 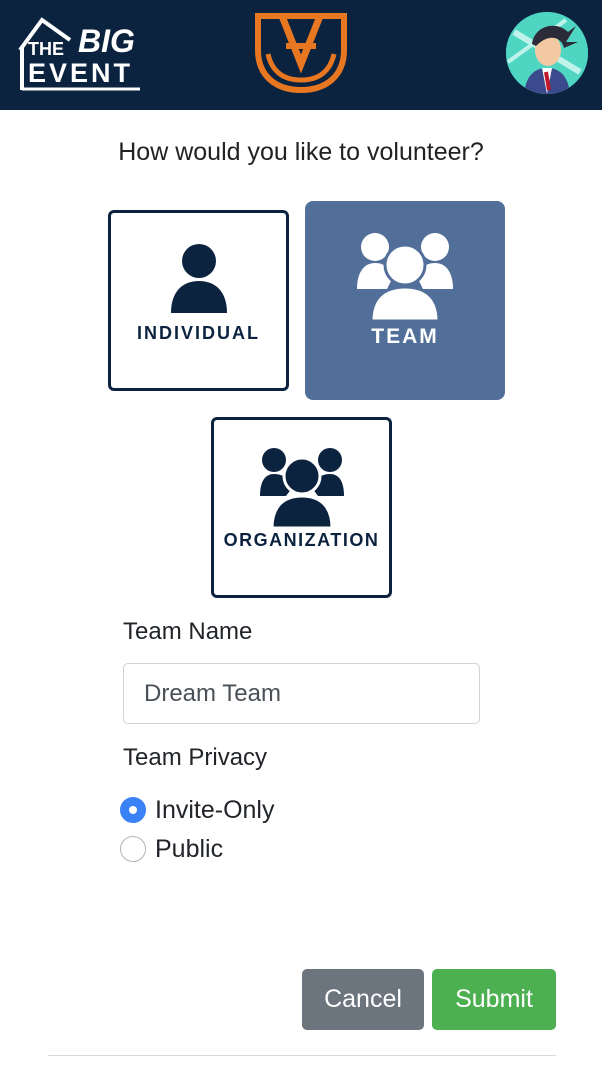 I want to click on logo-text-the: THE, so click(x=46, y=49).